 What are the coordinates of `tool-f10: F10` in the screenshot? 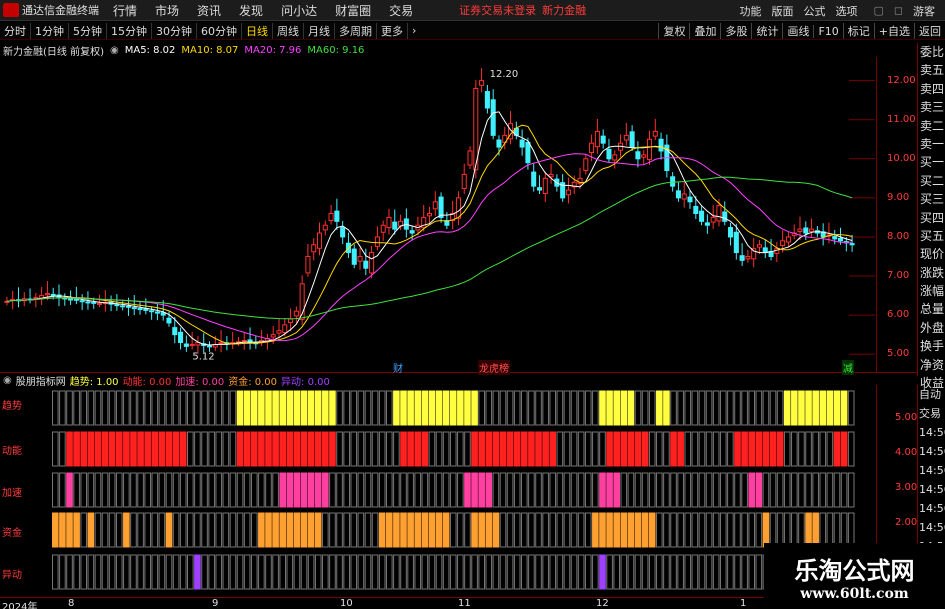 It's located at (827, 31).